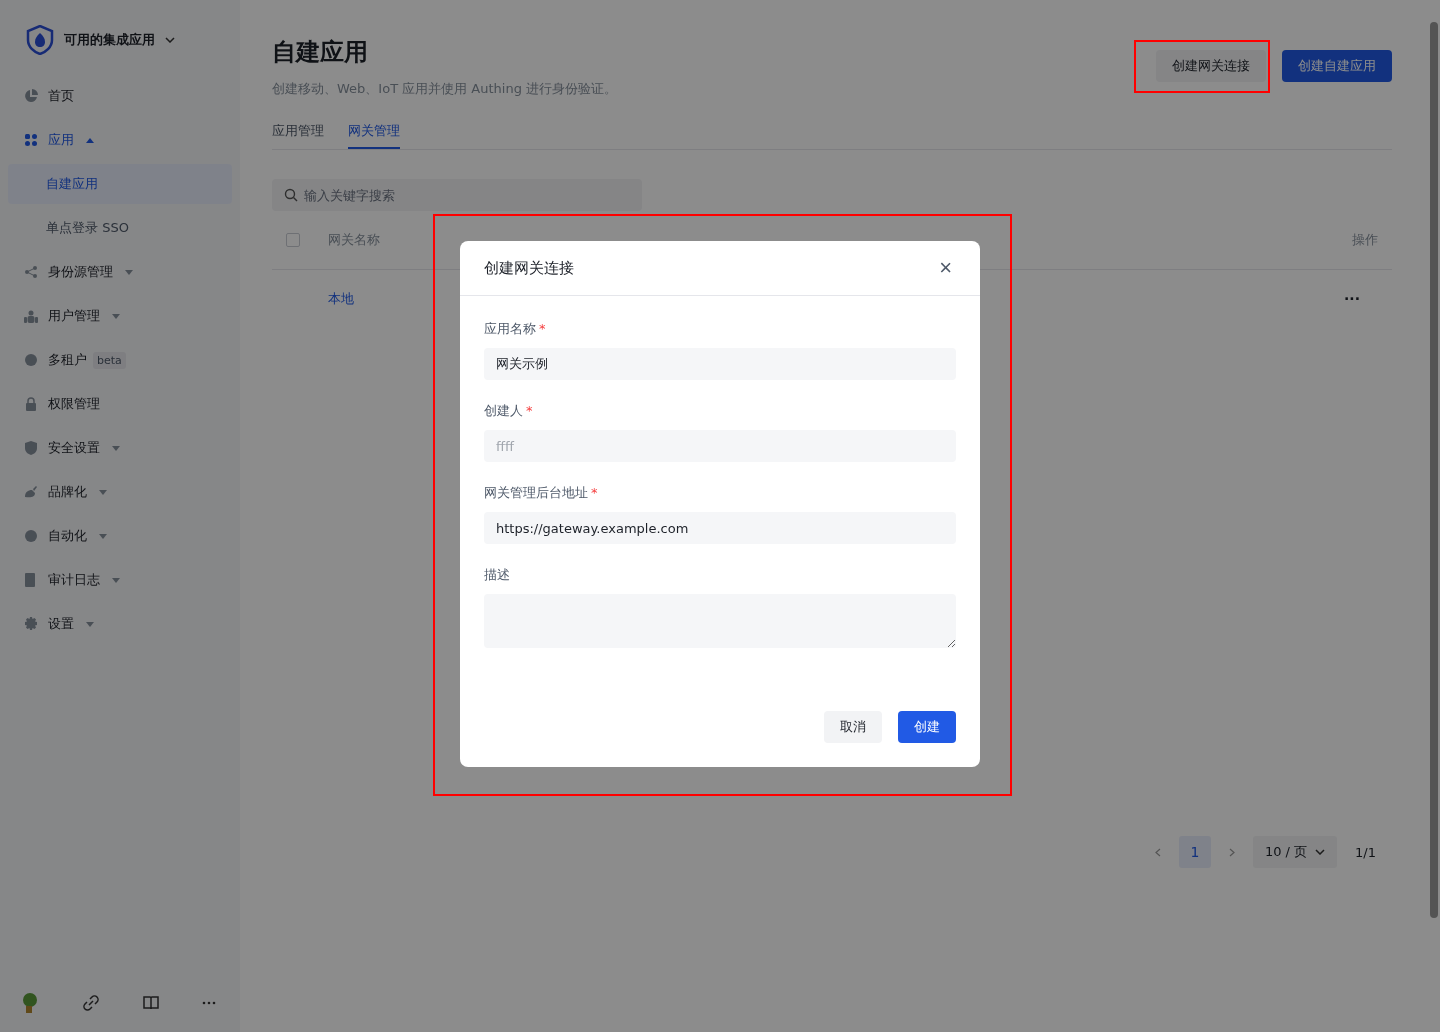 Image resolution: width=1440 pixels, height=1032 pixels. I want to click on lock-icon, so click(31, 404).